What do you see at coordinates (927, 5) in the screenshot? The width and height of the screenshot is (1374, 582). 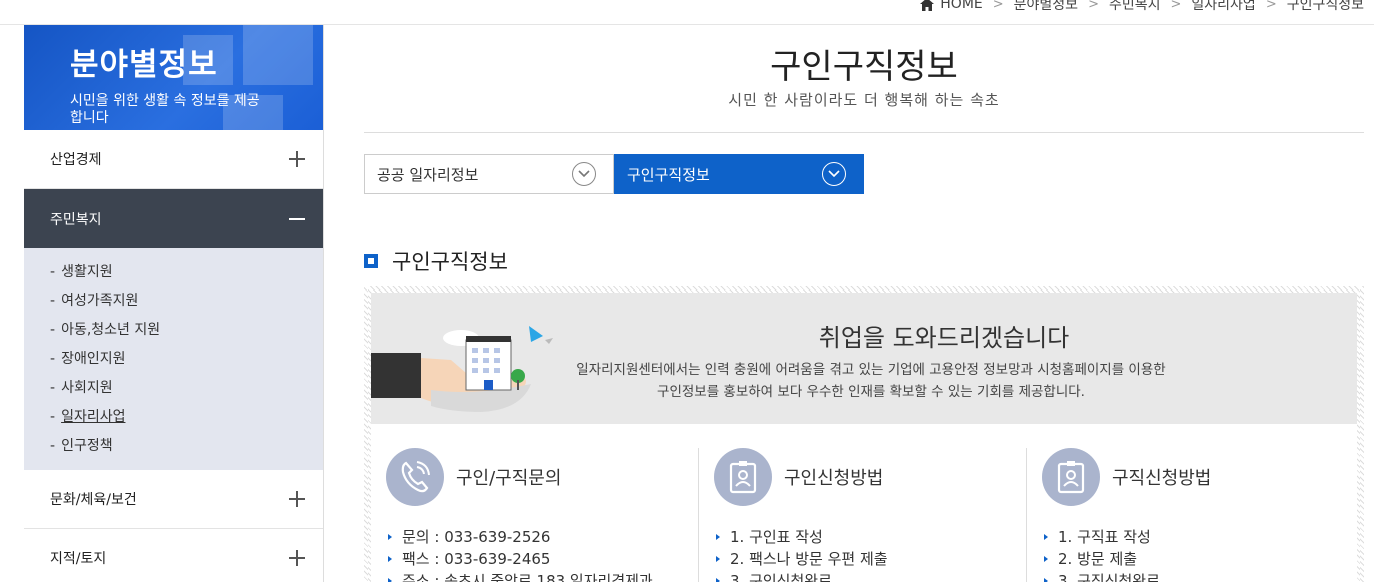 I see `home-icon` at bounding box center [927, 5].